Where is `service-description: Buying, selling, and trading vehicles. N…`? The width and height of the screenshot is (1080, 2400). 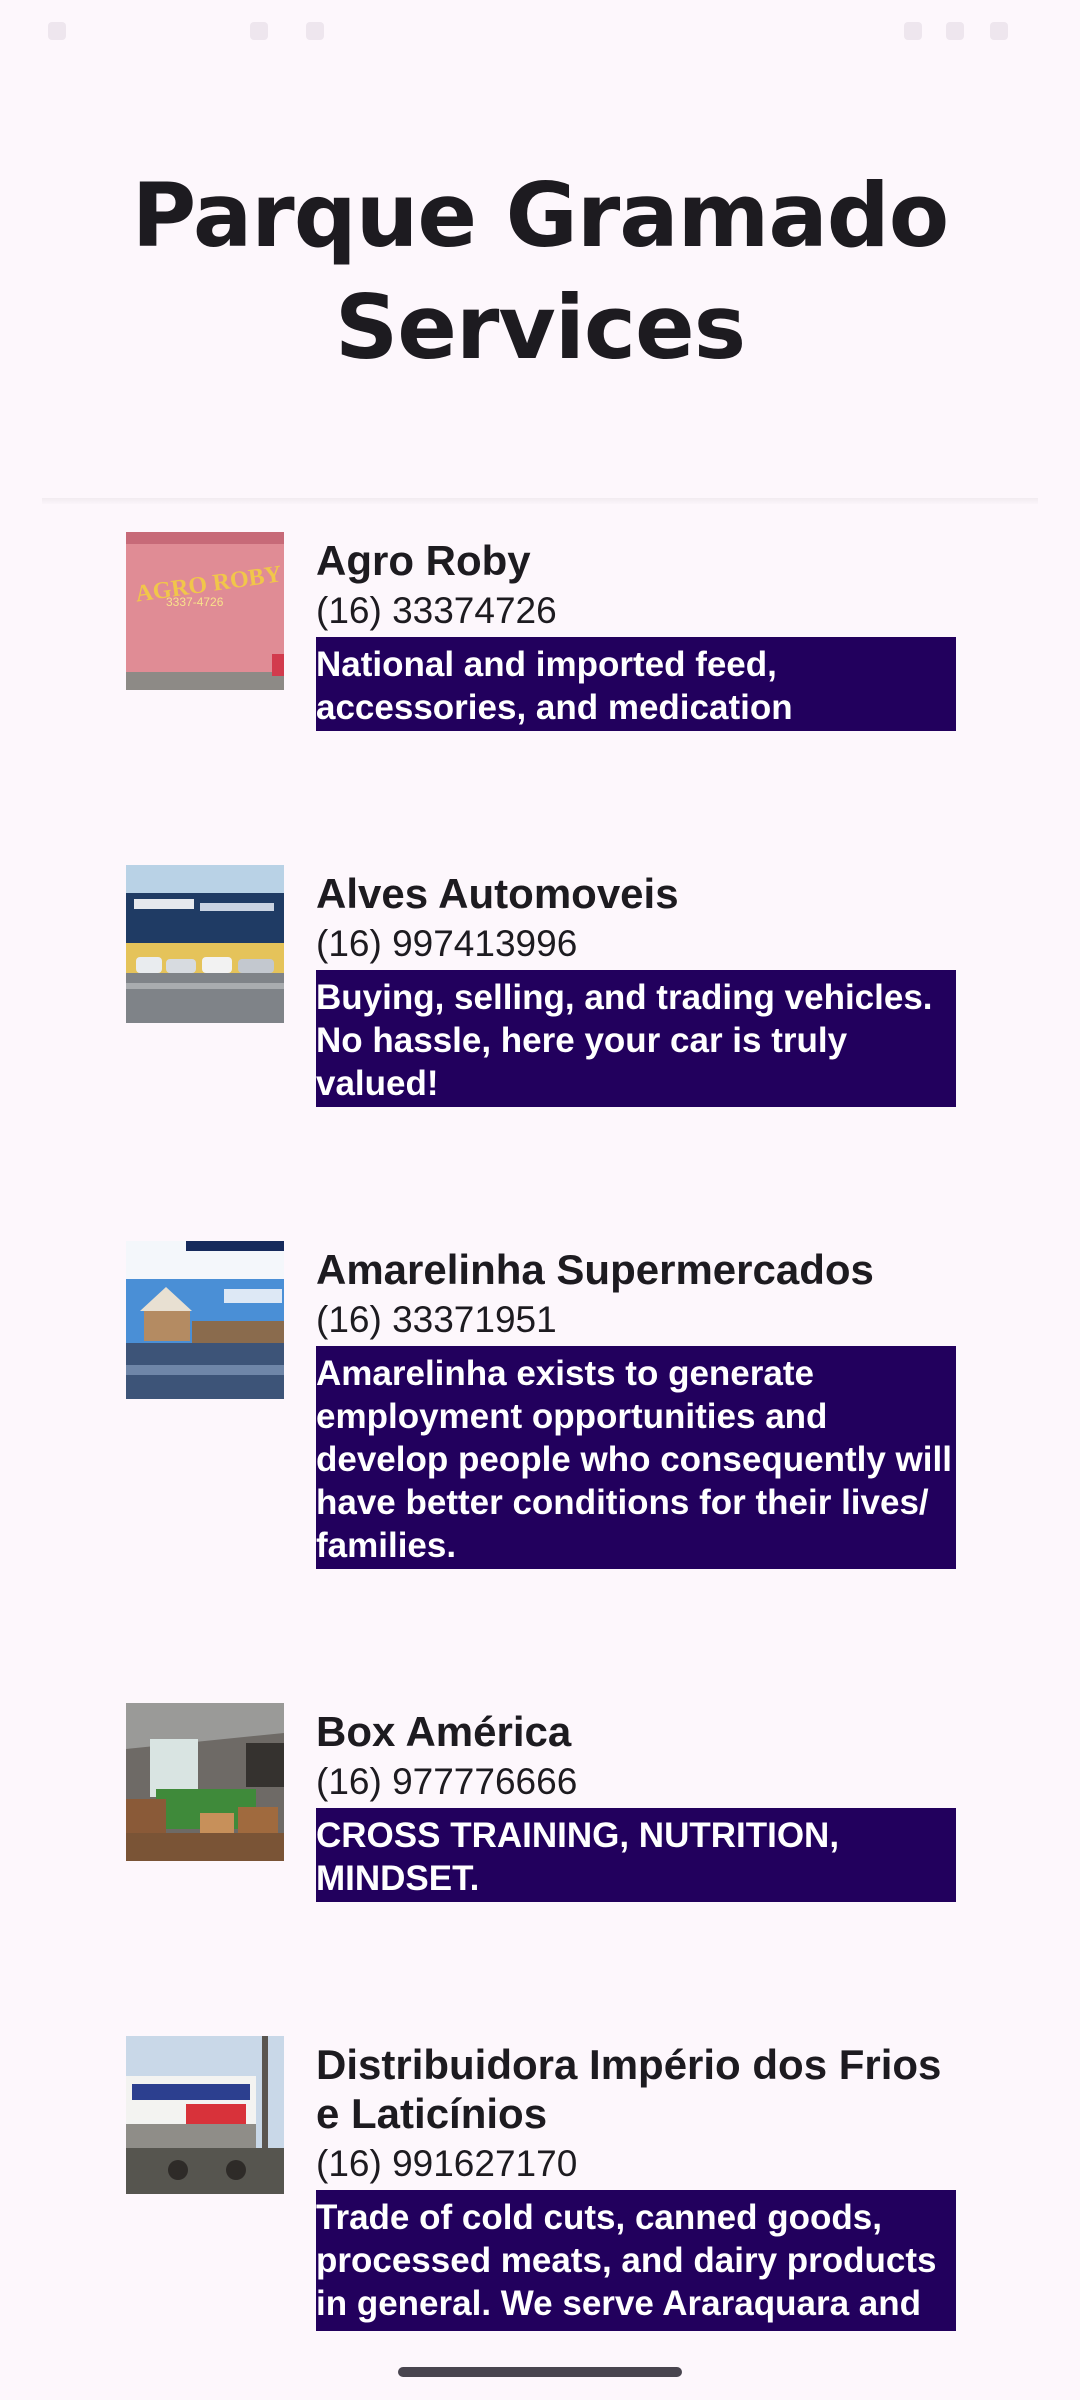
service-description: Buying, selling, and trading vehicles. N… is located at coordinates (636, 1038).